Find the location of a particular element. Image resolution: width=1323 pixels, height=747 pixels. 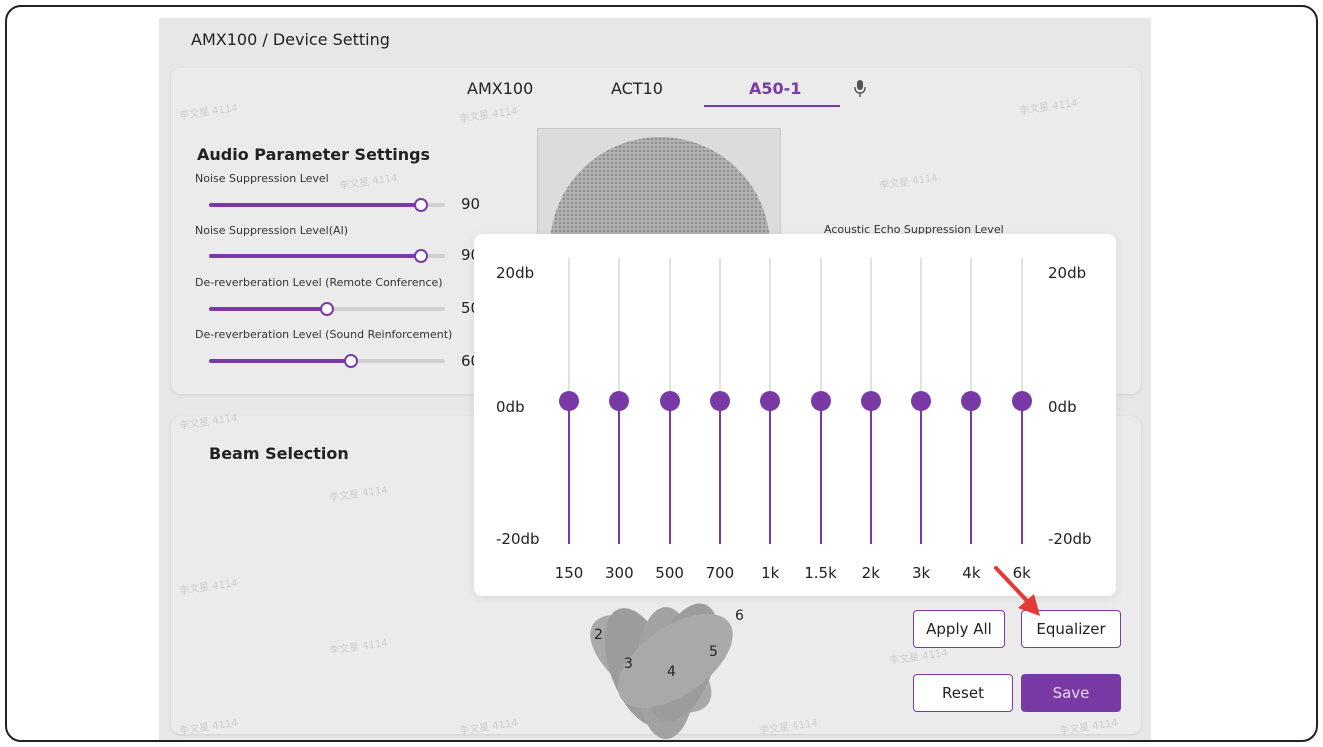

reset-button: Reset is located at coordinates (963, 693).